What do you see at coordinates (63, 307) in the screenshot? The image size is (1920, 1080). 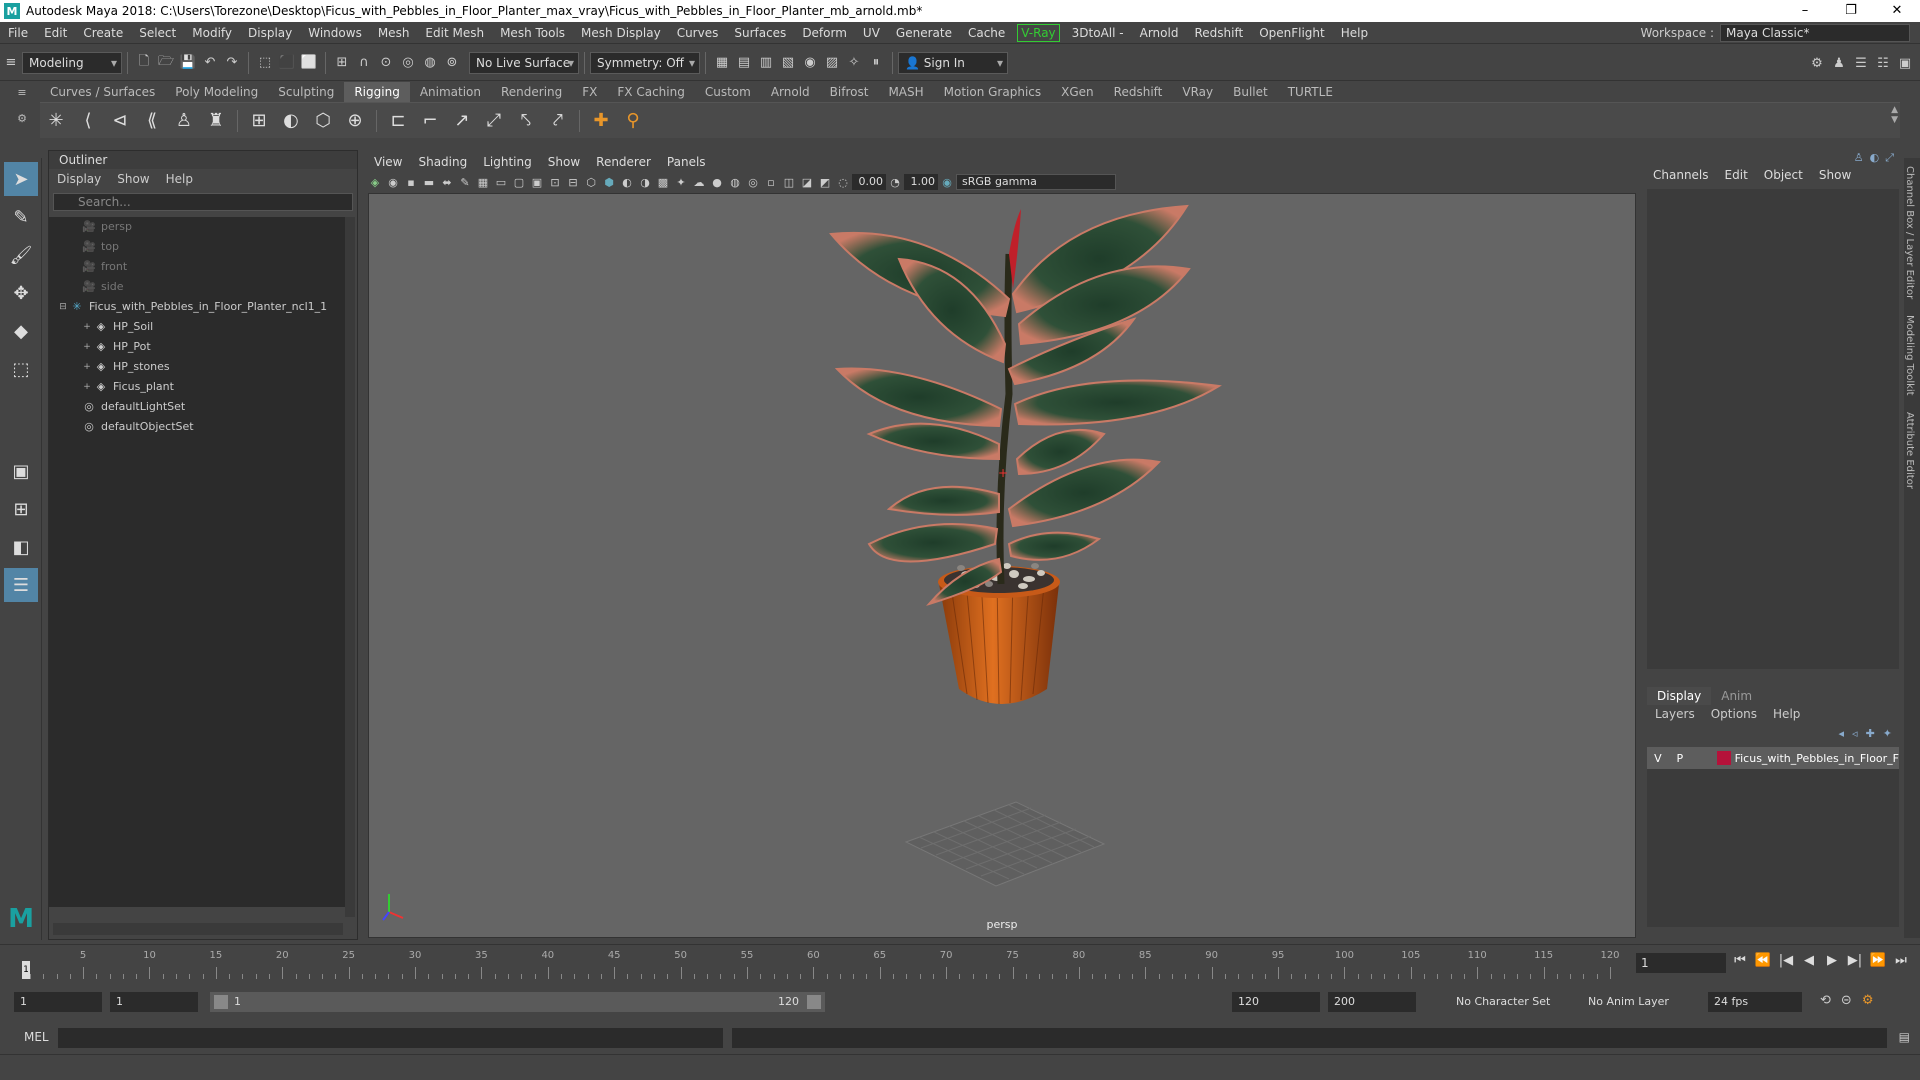 I see `expand-toggle-icon: ⊟` at bounding box center [63, 307].